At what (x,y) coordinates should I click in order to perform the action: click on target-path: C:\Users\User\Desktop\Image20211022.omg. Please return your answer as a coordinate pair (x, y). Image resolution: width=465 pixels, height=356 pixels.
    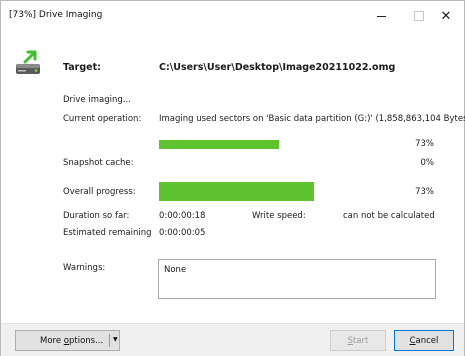
    Looking at the image, I should click on (277, 67).